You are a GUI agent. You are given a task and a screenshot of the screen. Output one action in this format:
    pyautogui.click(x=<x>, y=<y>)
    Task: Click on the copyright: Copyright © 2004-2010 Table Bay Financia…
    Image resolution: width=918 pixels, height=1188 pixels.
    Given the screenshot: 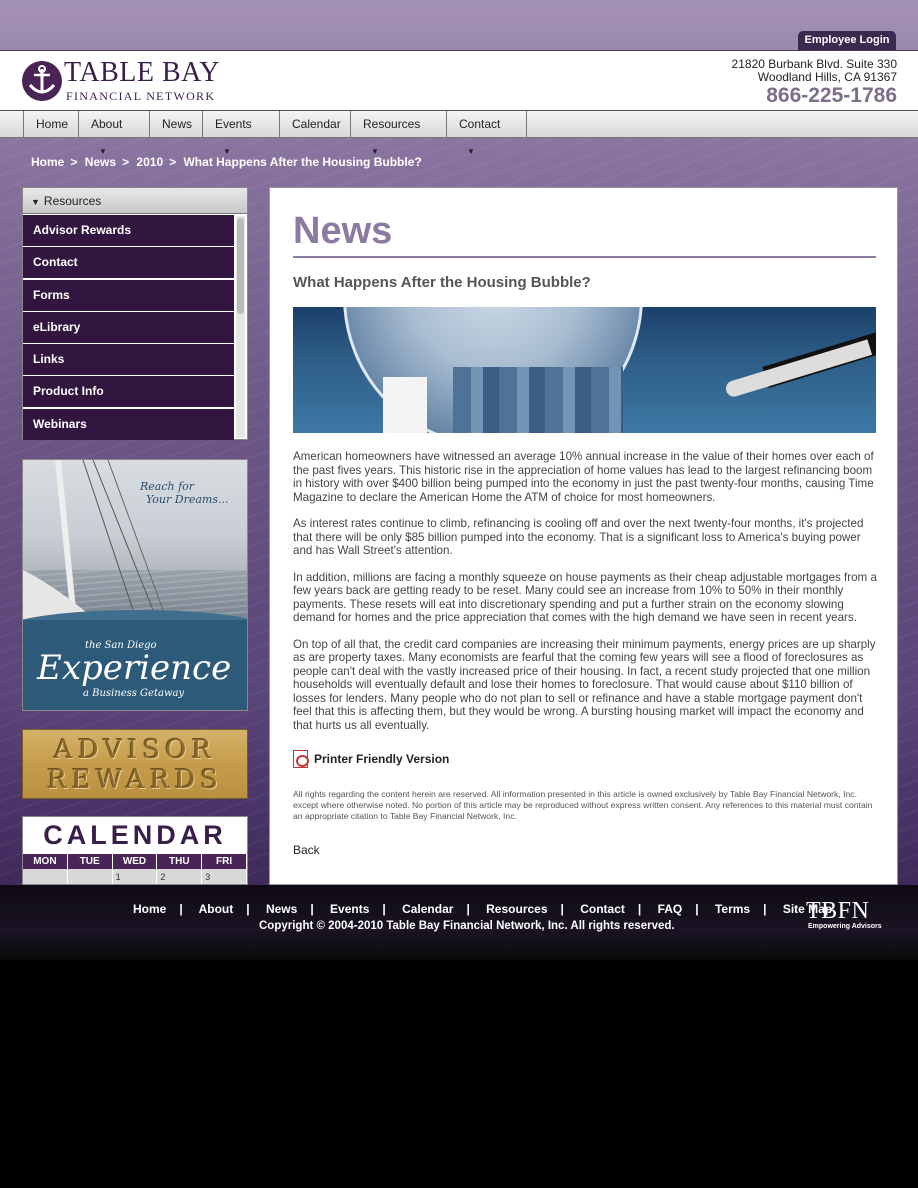 What is the action you would take?
    pyautogui.click(x=467, y=926)
    